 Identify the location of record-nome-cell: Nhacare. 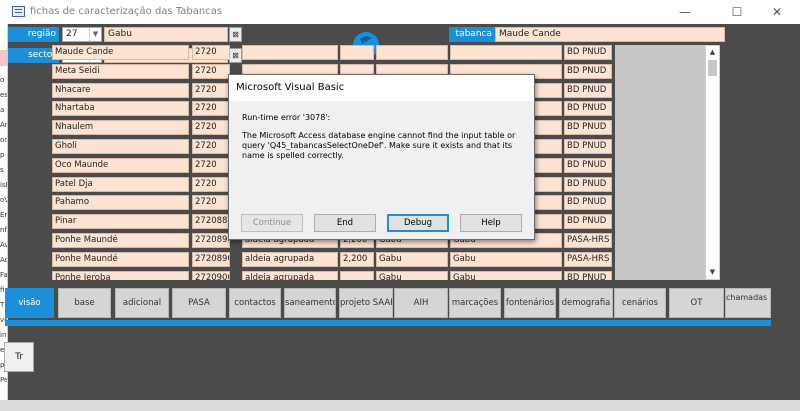
(120, 90).